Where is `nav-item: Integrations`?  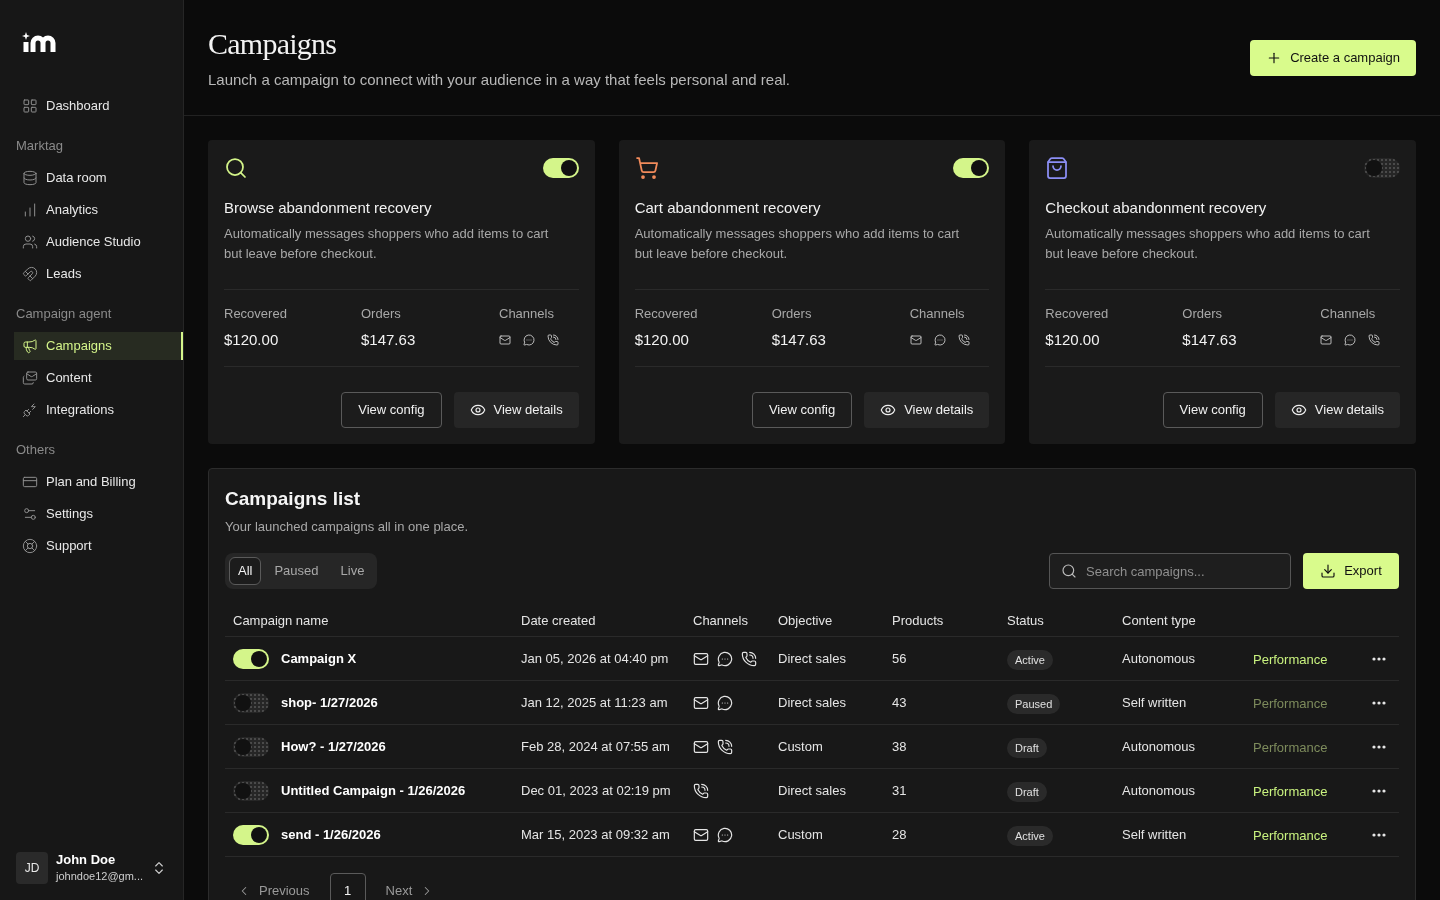 nav-item: Integrations is located at coordinates (98, 410).